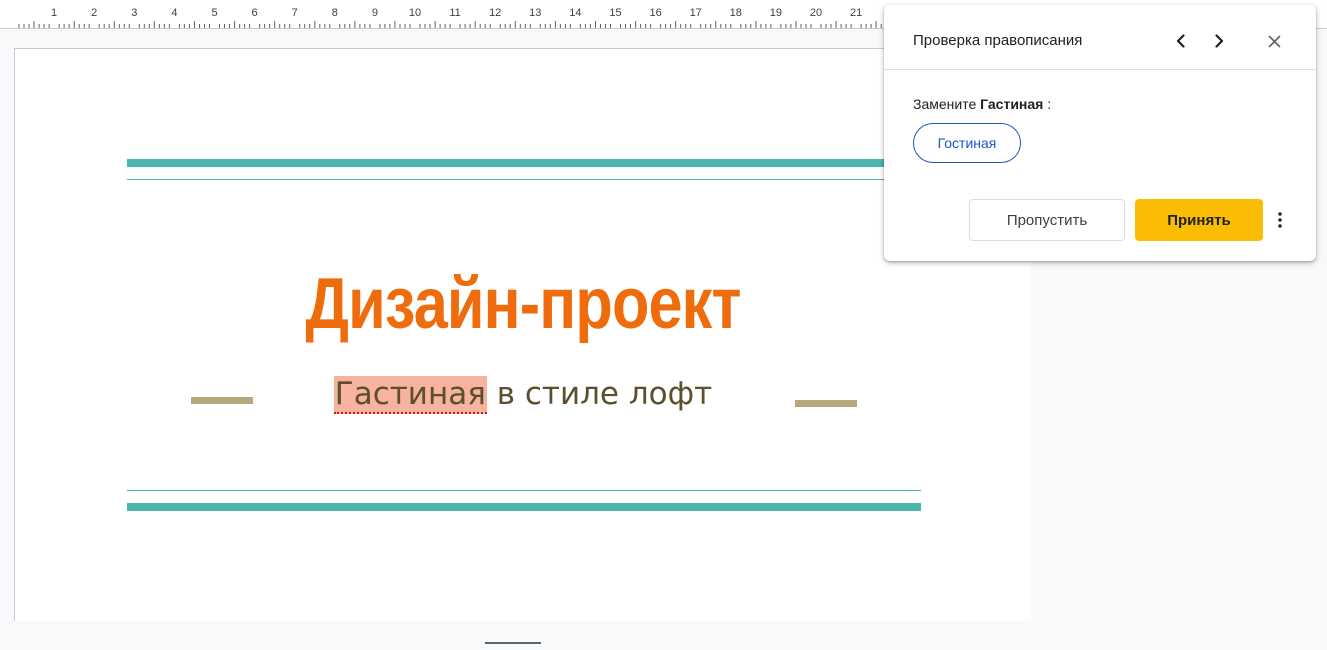  What do you see at coordinates (524, 179) in the screenshot?
I see `top-thin-line` at bounding box center [524, 179].